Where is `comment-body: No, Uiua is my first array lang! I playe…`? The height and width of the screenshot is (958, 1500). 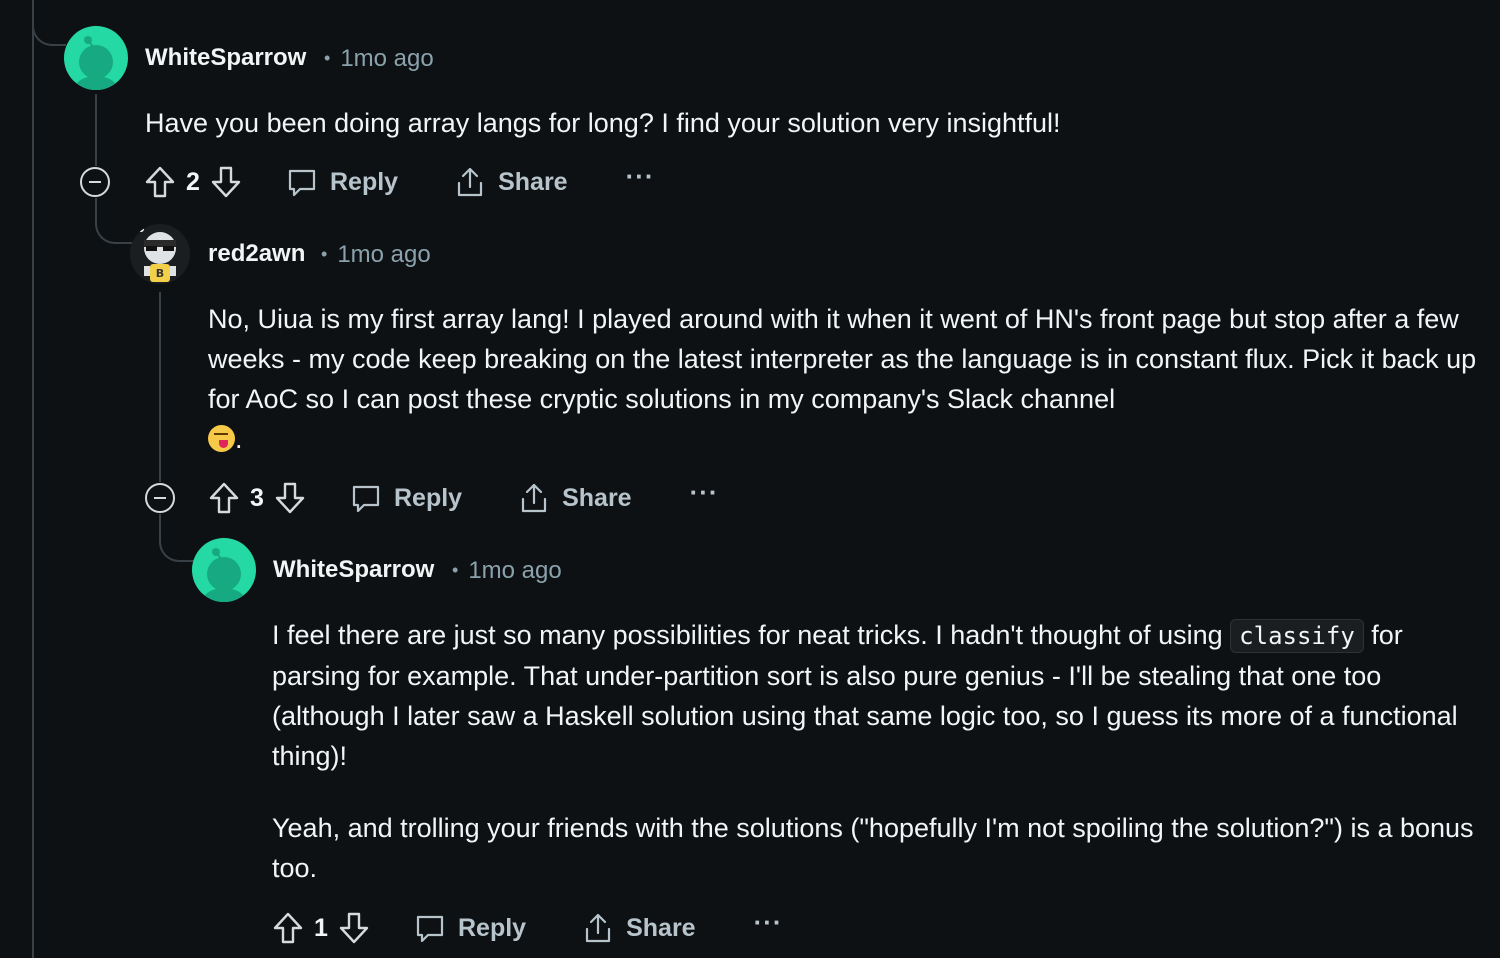 comment-body: No, Uiua is my first array lang! I playe… is located at coordinates (843, 379).